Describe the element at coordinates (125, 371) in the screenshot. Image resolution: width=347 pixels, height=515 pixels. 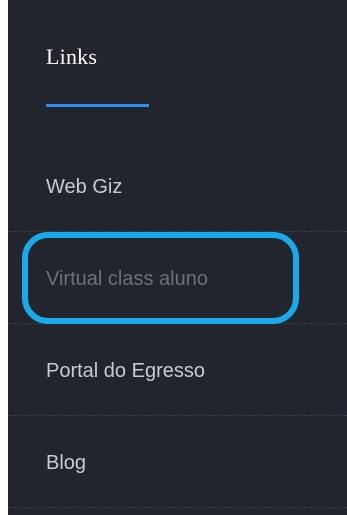
I see `link-portal-do-egresso: Portal do Egresso` at that location.